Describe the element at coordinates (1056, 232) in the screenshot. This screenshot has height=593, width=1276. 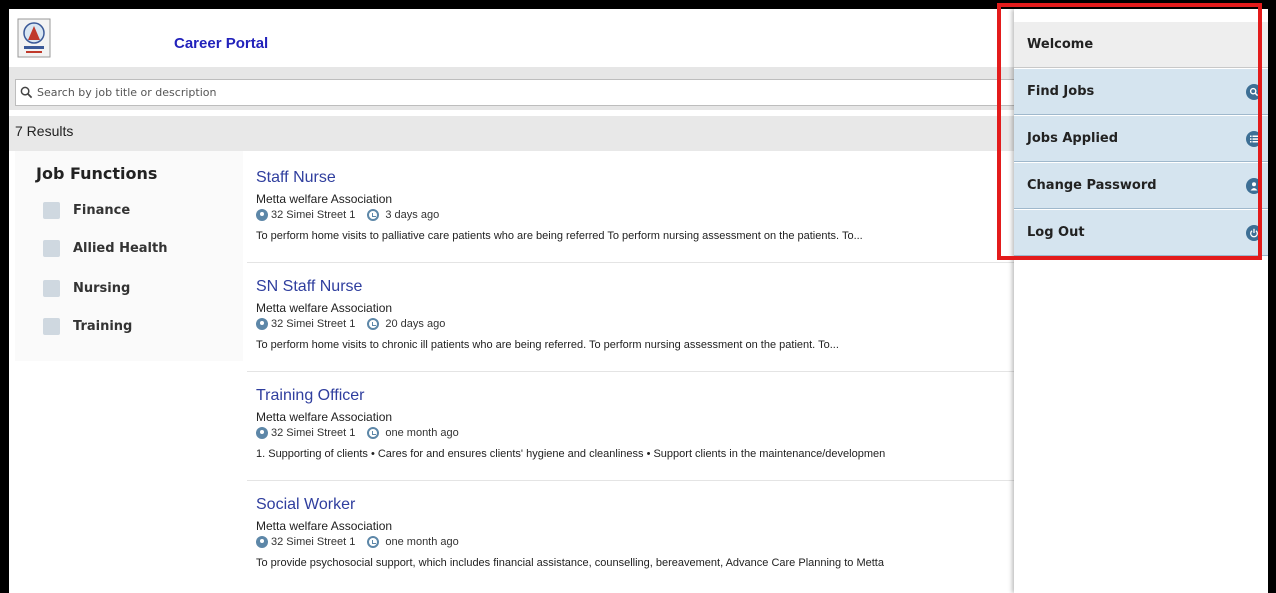
I see `menu-item-label: Log Out` at that location.